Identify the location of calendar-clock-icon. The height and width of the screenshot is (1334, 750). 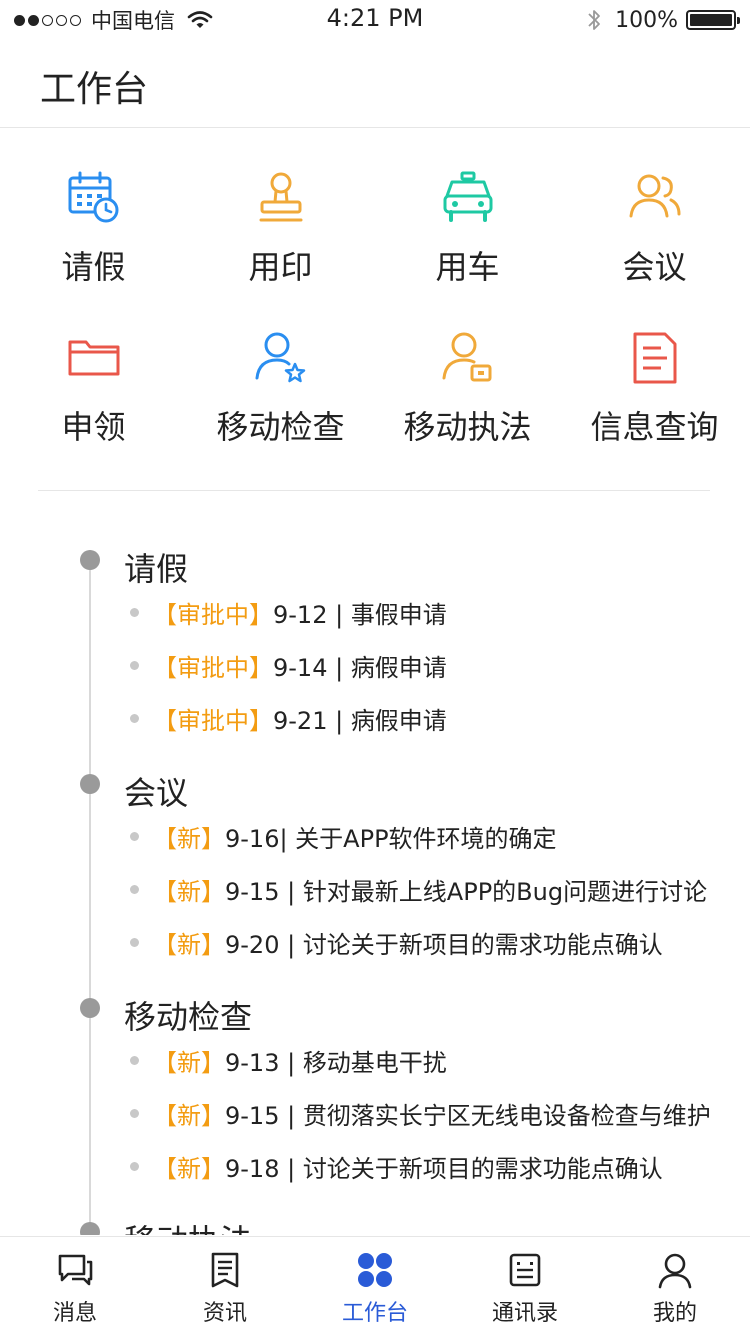
(93, 197).